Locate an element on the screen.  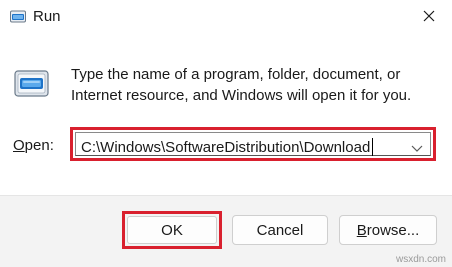
open-label: Open: is located at coordinates (33, 145).